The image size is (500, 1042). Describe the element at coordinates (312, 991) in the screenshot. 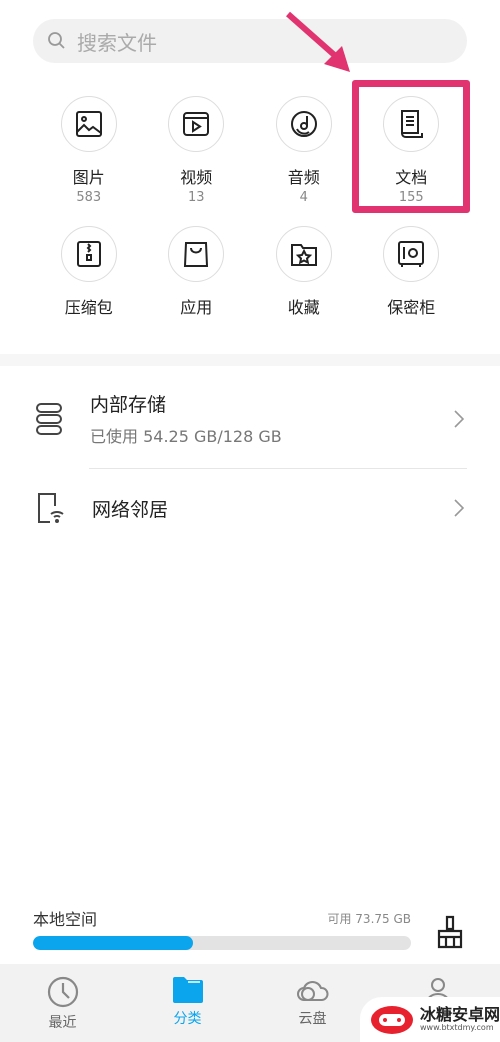

I see `cloud-icon` at that location.